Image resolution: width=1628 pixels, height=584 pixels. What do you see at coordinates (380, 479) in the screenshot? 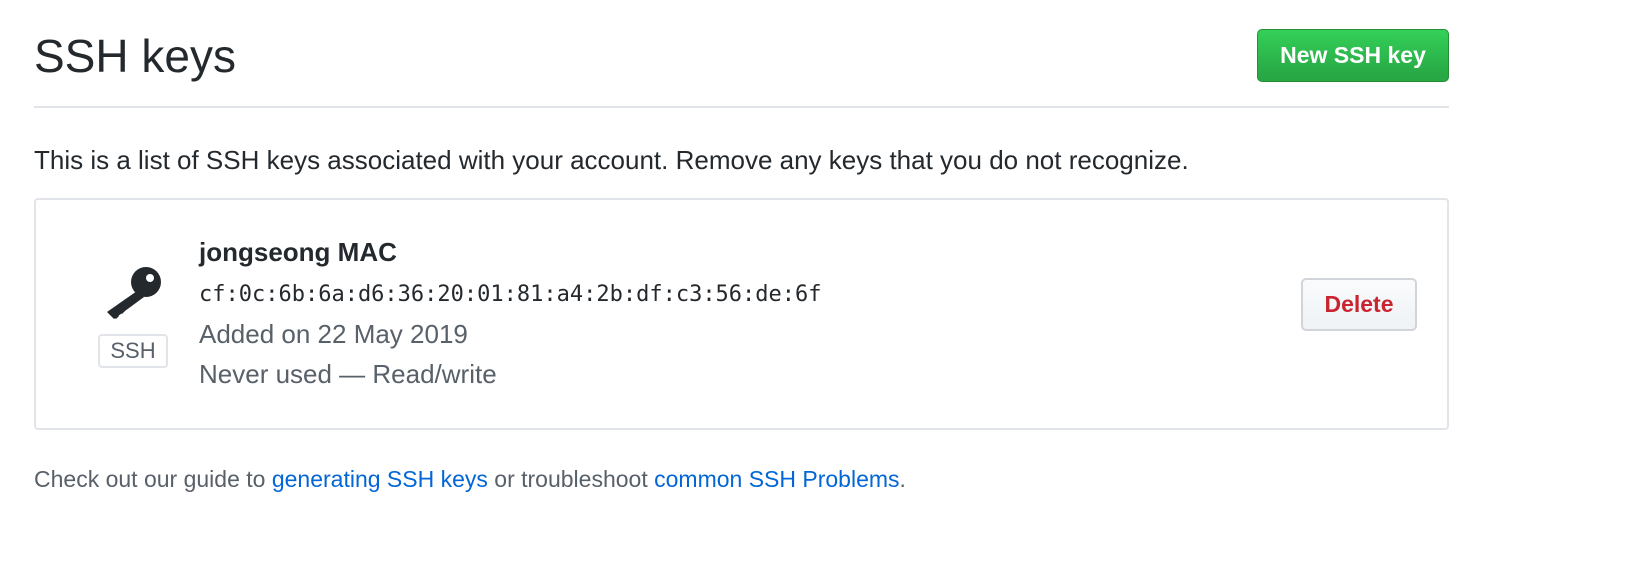
I see `generating-ssh-keys-link: generating SSH keys` at bounding box center [380, 479].